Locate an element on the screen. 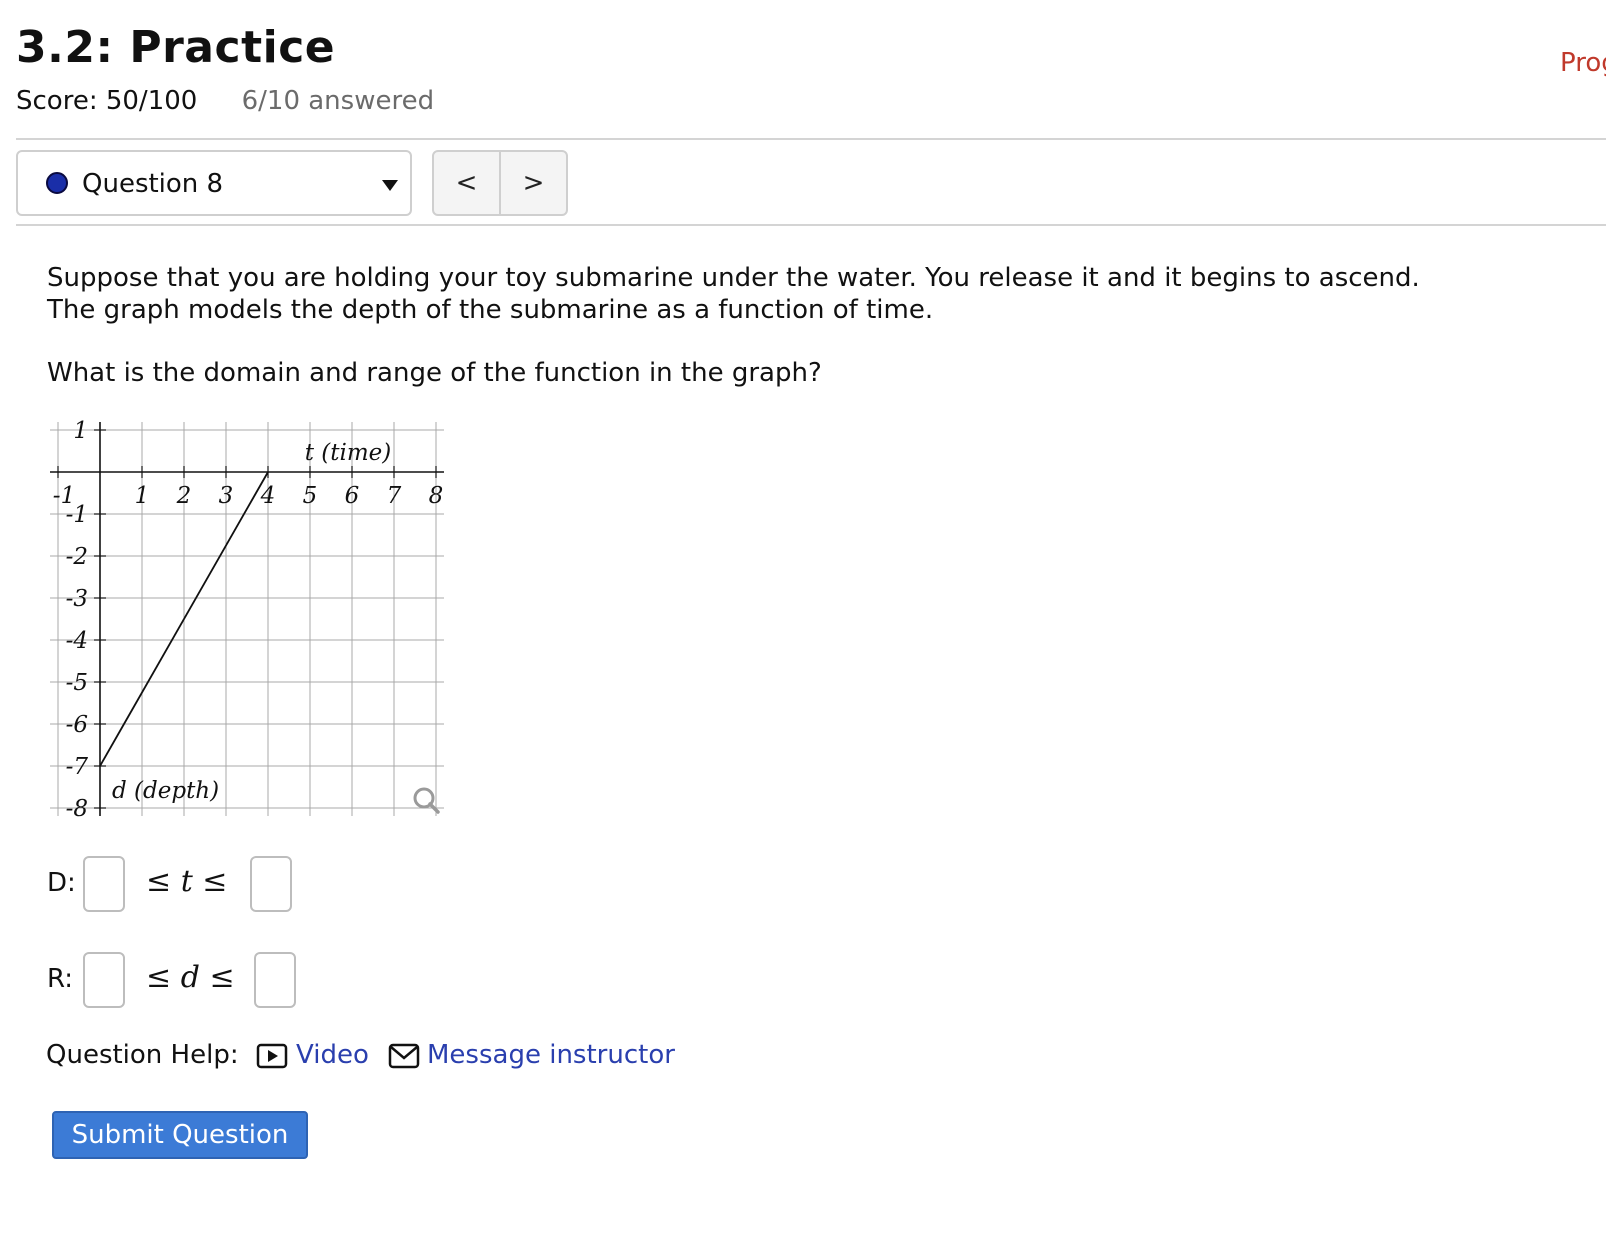 The image size is (1606, 1248). t-tick-label: 6 is located at coordinates (352, 496).